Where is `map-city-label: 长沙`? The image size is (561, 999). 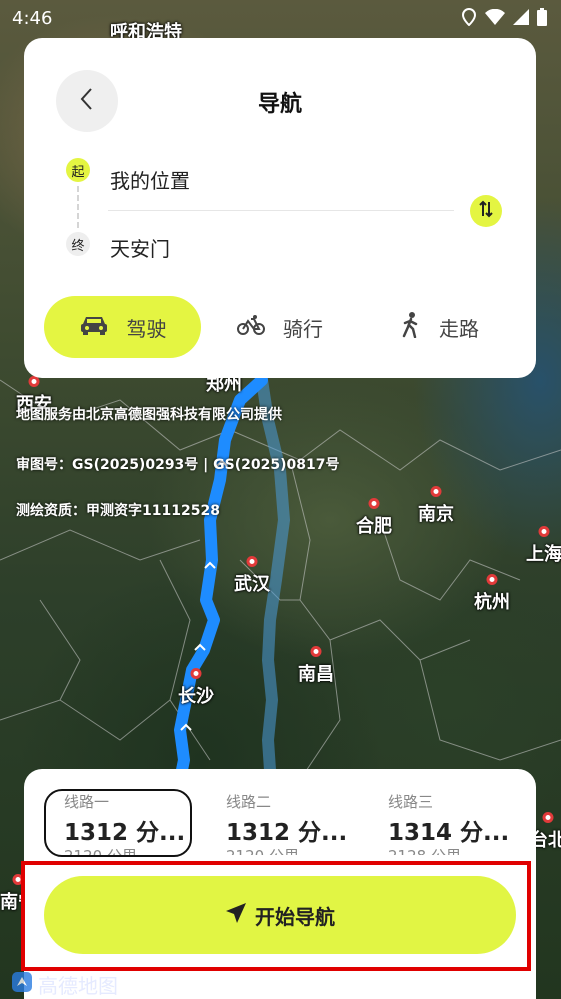
map-city-label: 长沙 is located at coordinates (196, 688).